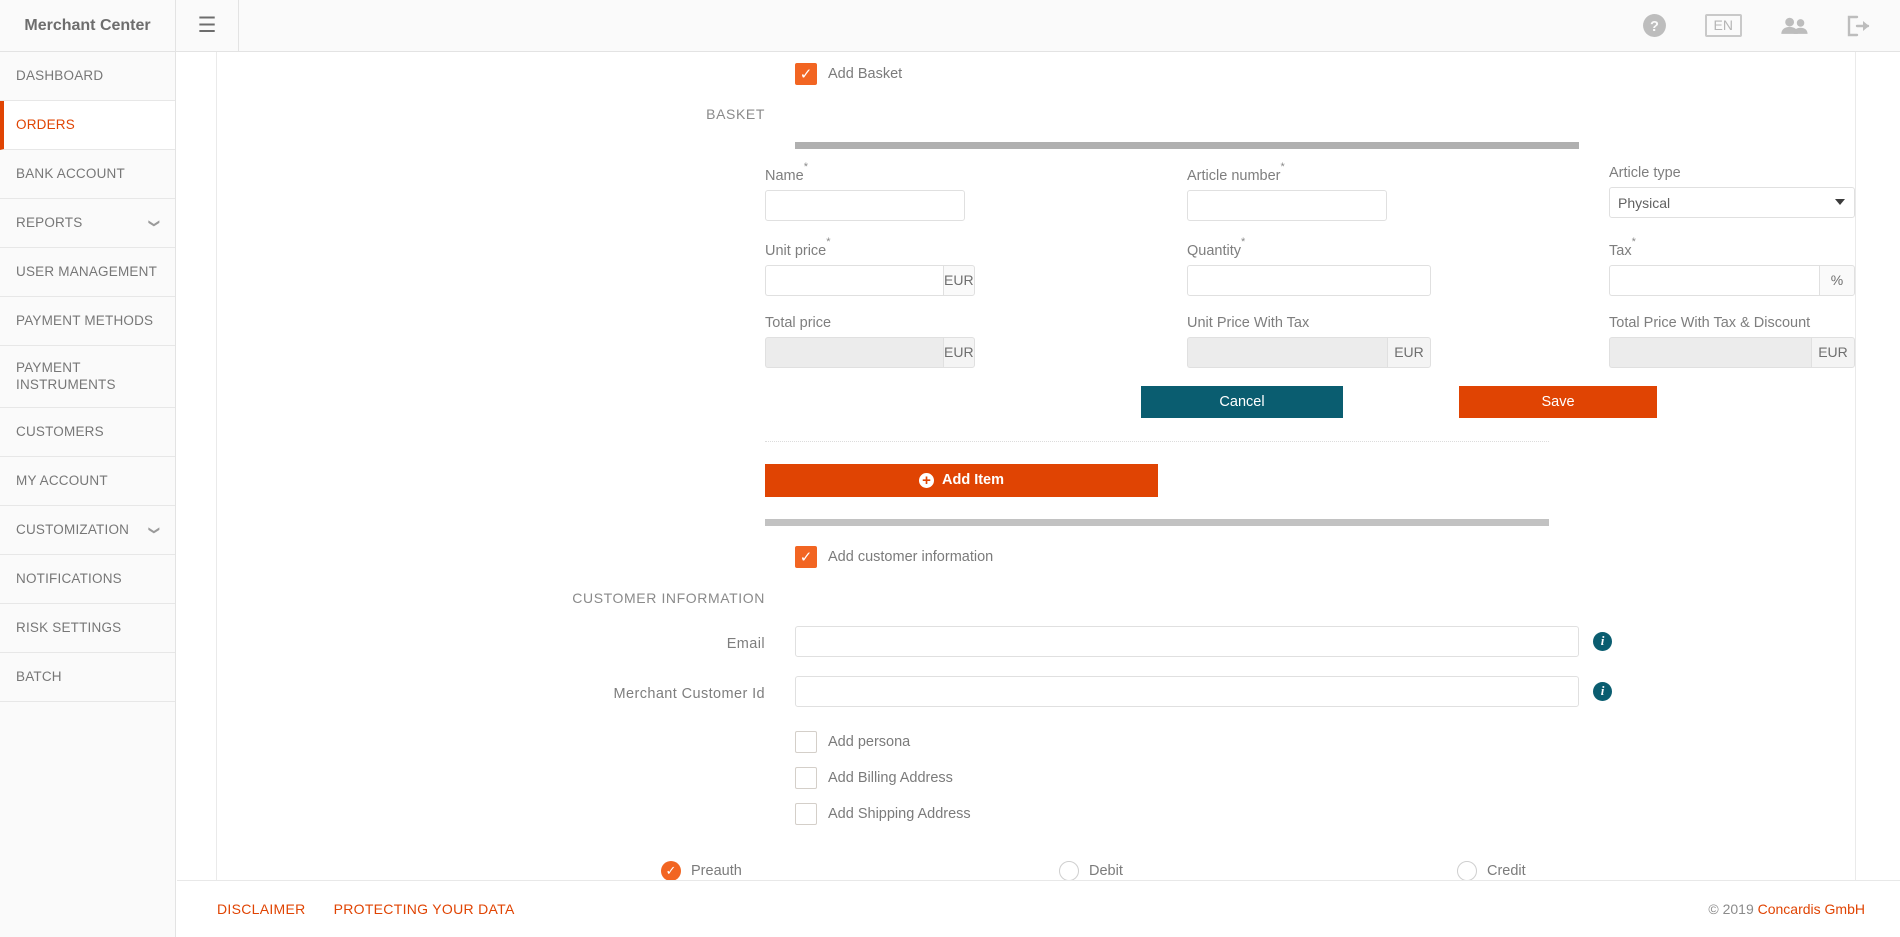  What do you see at coordinates (1506, 870) in the screenshot?
I see `radio-label: Credit` at bounding box center [1506, 870].